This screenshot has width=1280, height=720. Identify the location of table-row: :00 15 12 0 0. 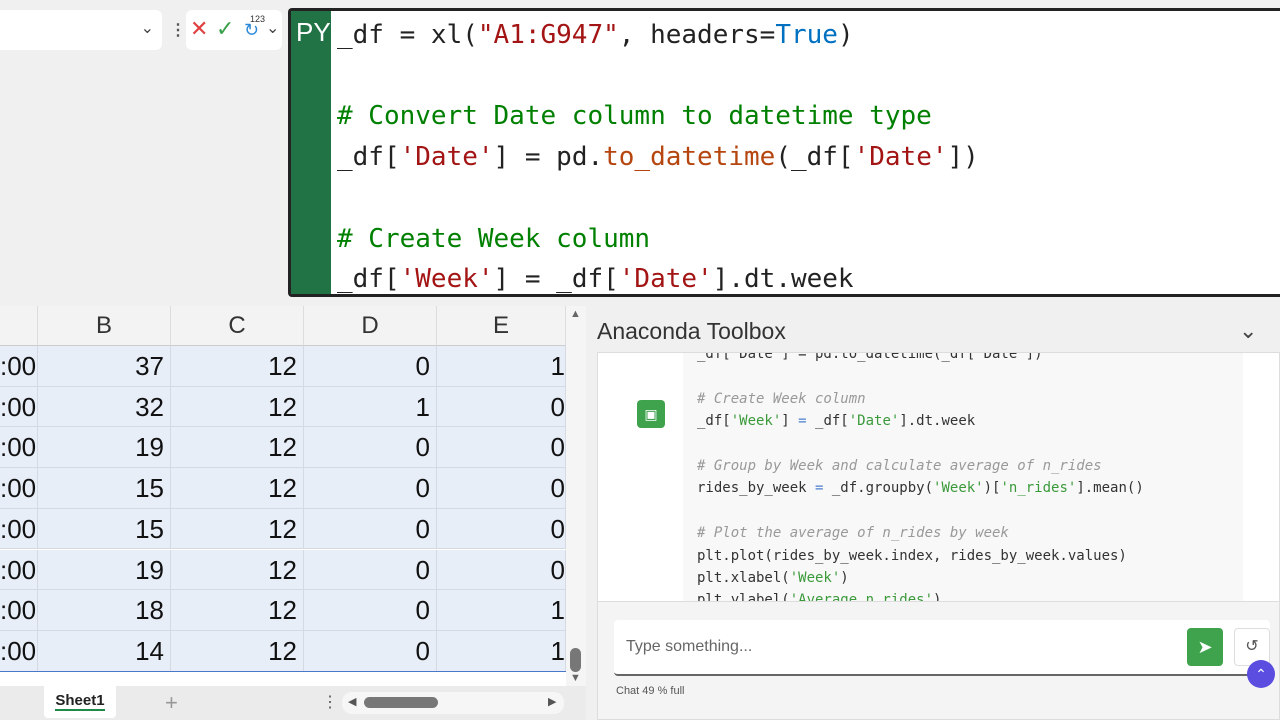
(283, 529).